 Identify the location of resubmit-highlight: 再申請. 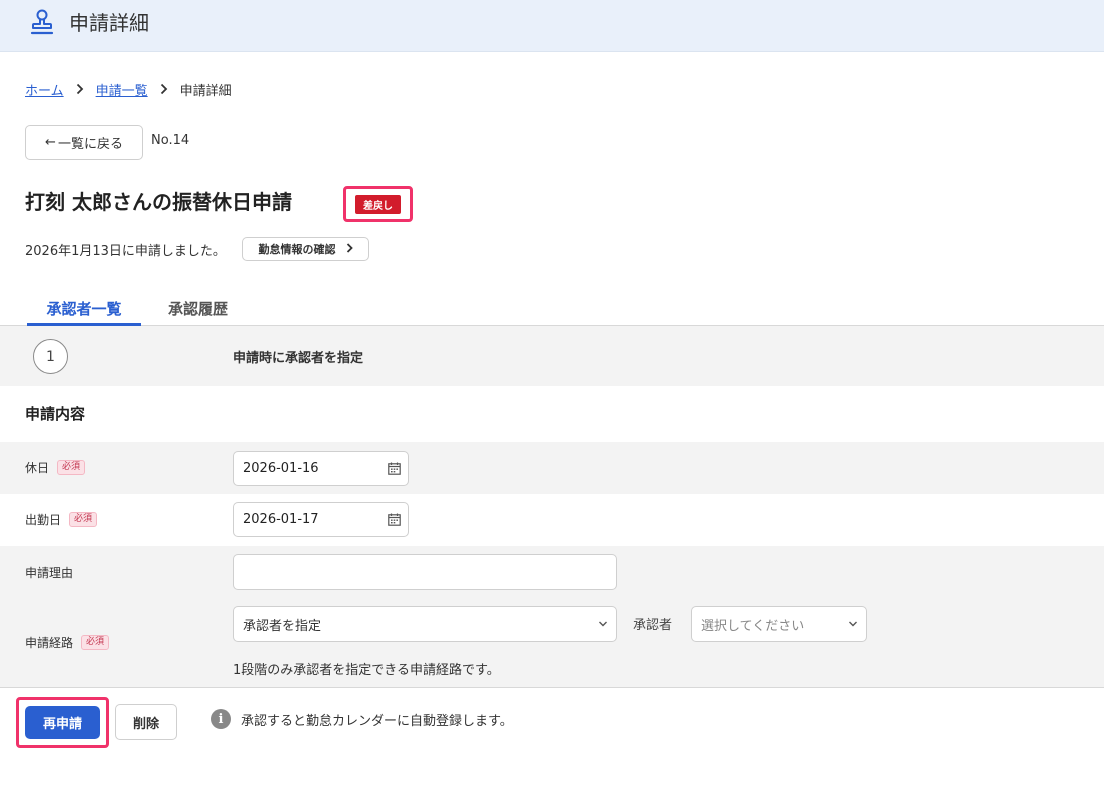
(62, 722).